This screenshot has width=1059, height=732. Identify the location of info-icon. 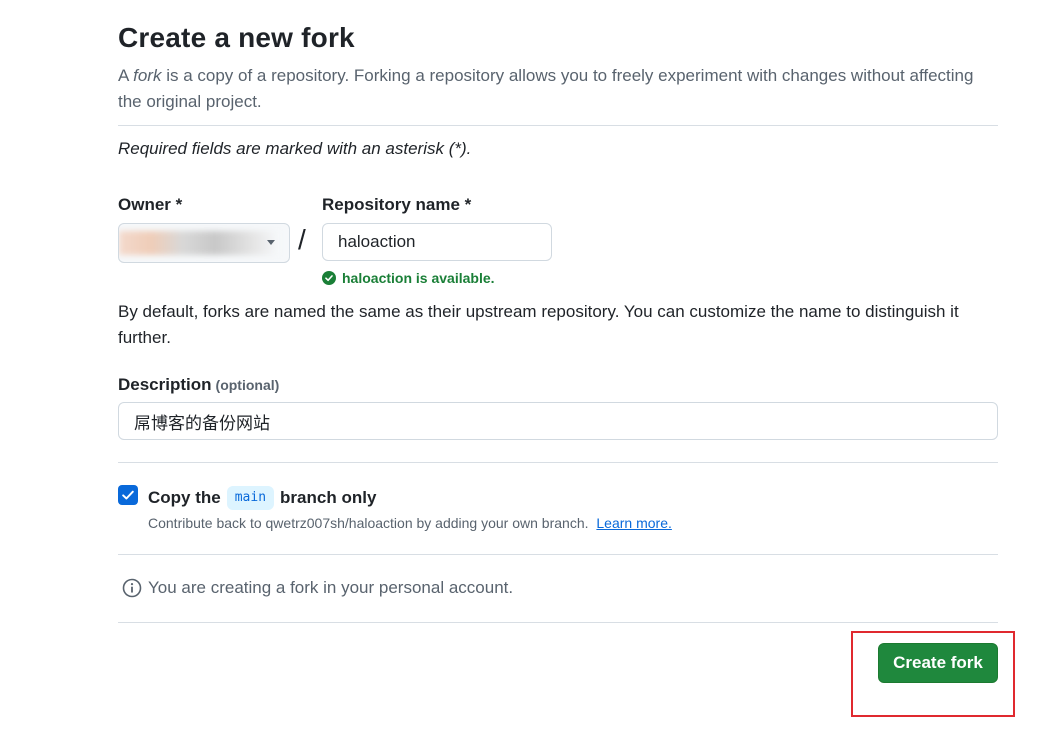
(132, 588).